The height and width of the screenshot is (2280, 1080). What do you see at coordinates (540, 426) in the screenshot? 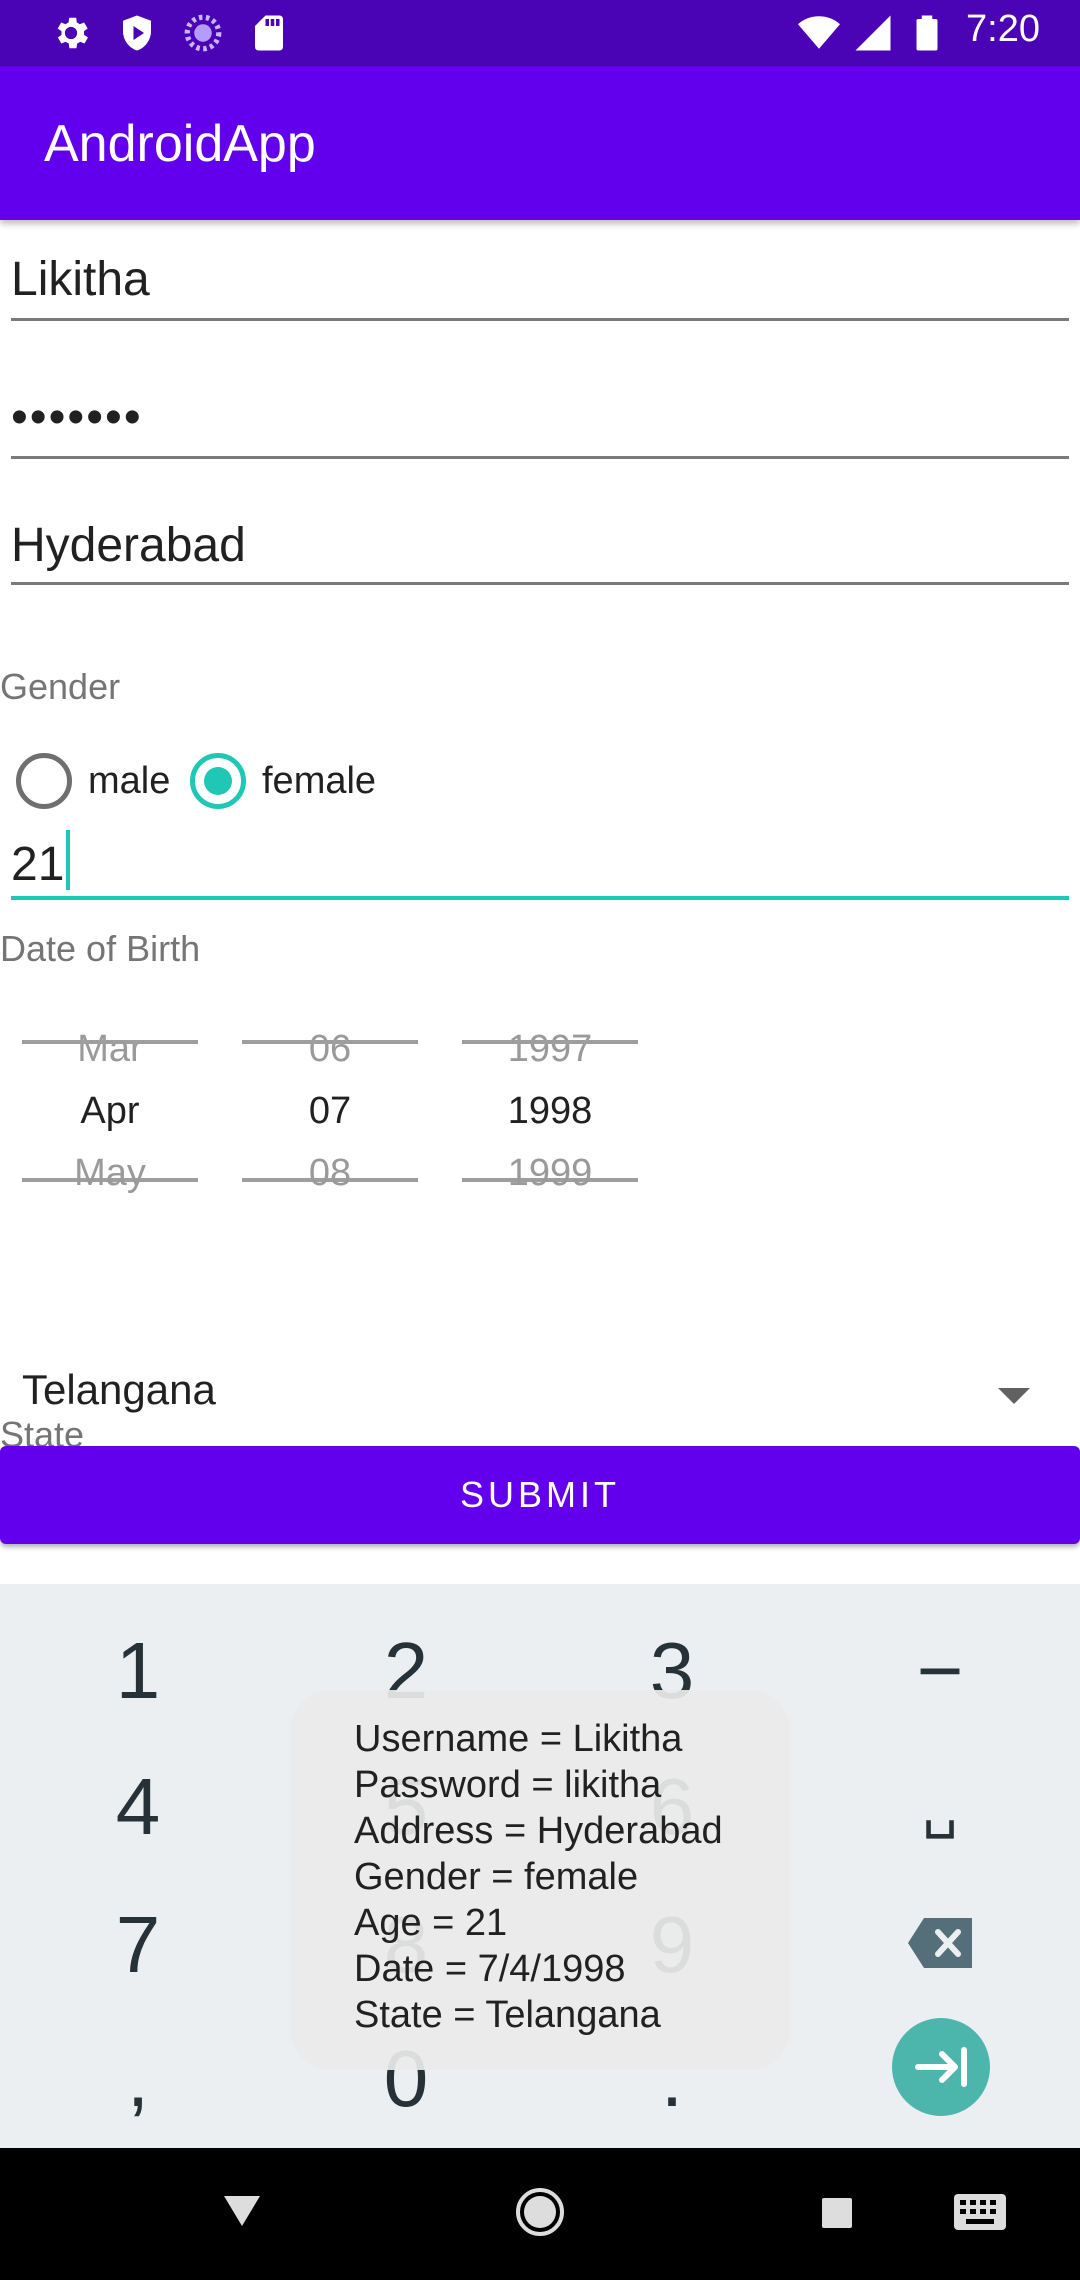
I see `password-field: •••••••` at bounding box center [540, 426].